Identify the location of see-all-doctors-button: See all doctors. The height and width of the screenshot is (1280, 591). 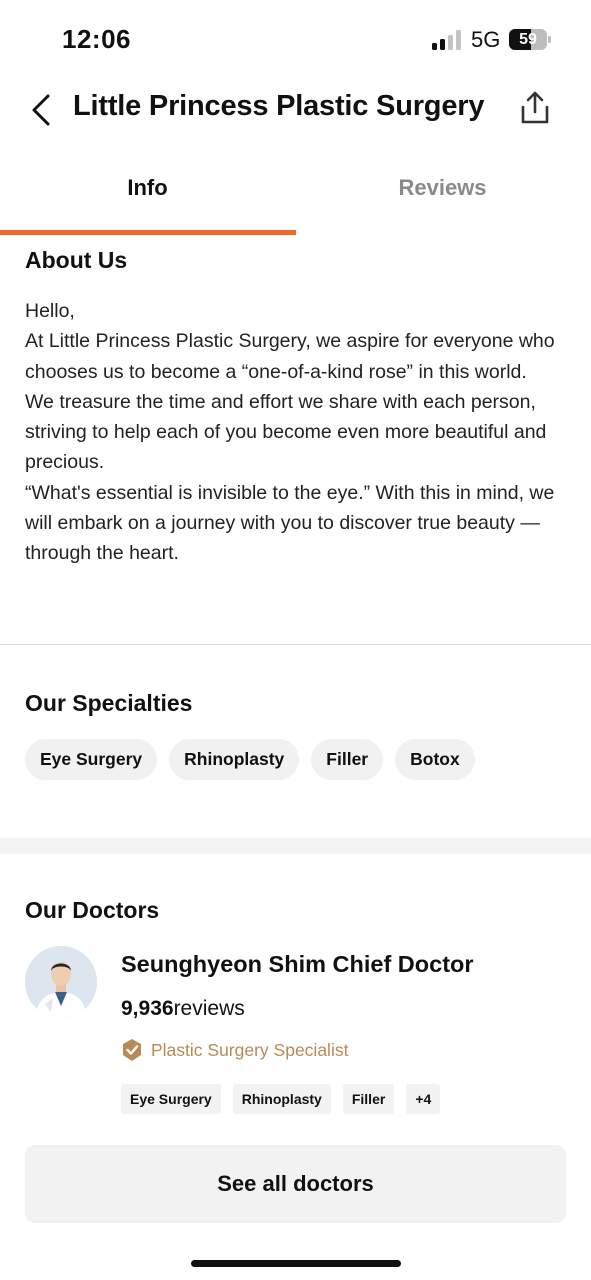
(295, 1184).